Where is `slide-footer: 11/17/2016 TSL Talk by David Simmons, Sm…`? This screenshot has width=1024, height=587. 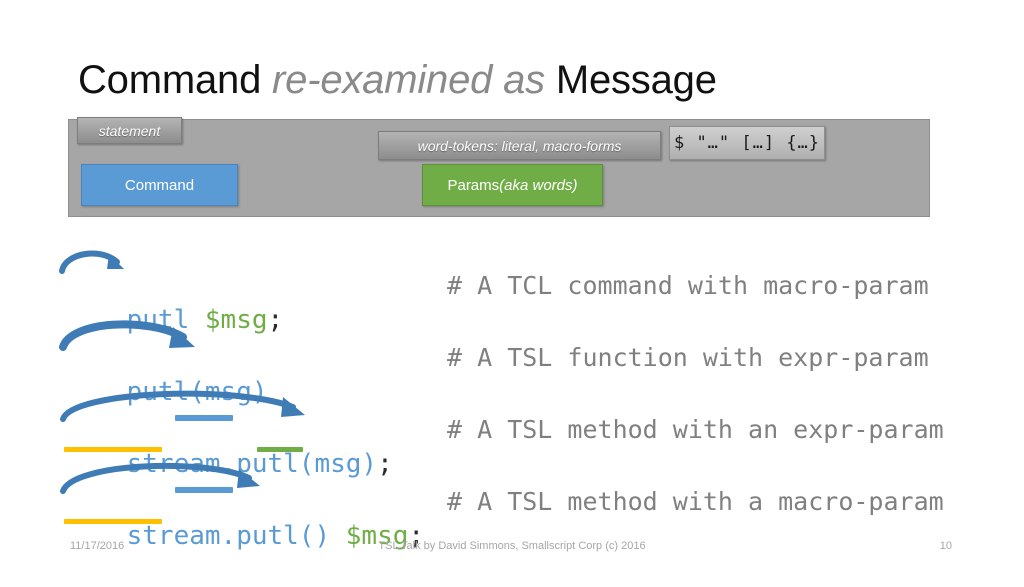 slide-footer: 11/17/2016 TSL Talk by David Simmons, Sm… is located at coordinates (512, 548).